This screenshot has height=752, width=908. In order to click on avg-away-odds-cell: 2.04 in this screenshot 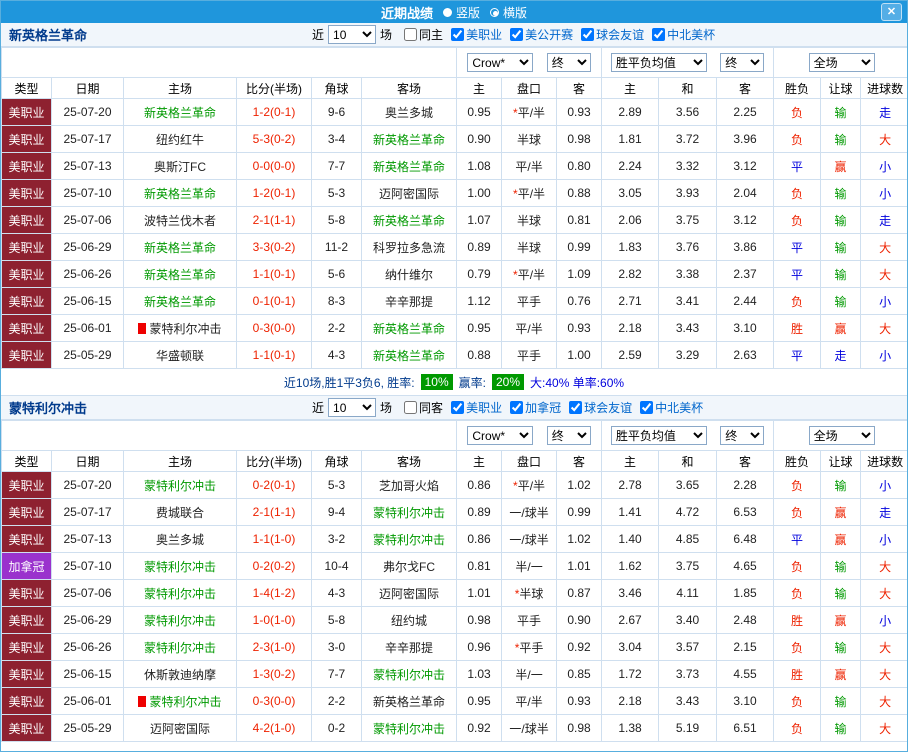, I will do `click(745, 193)`.